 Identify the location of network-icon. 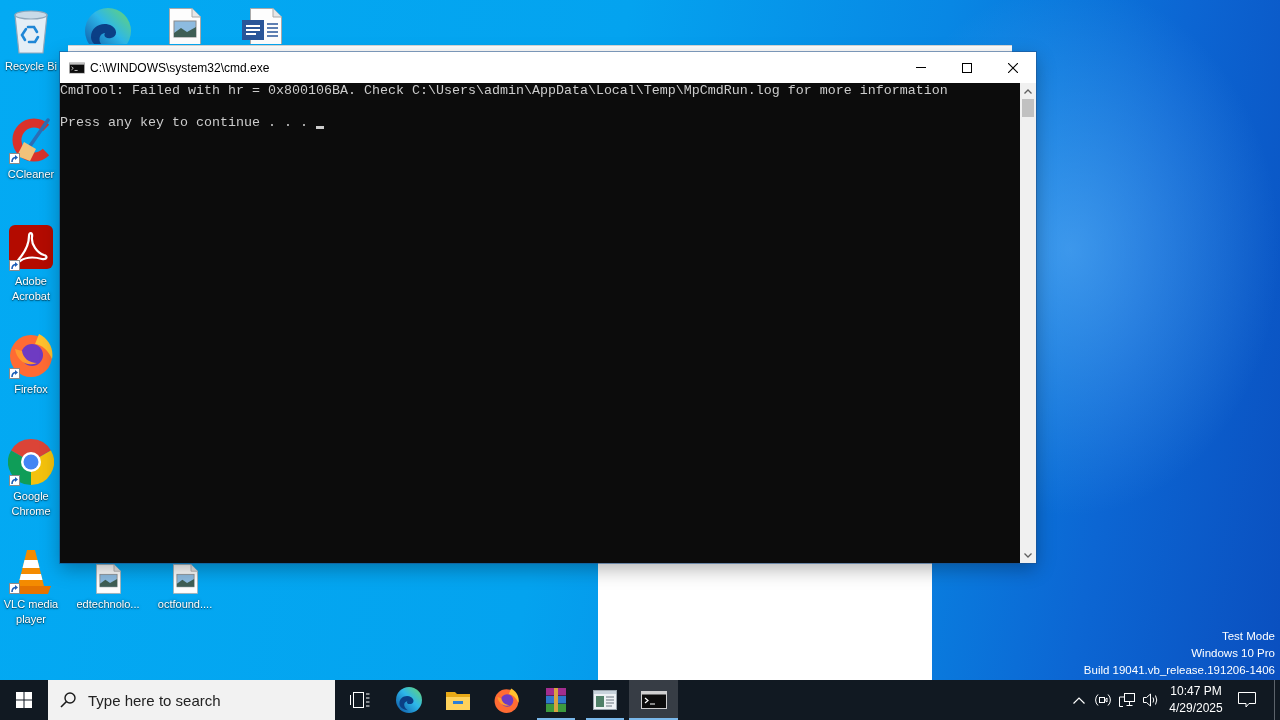
(1127, 700).